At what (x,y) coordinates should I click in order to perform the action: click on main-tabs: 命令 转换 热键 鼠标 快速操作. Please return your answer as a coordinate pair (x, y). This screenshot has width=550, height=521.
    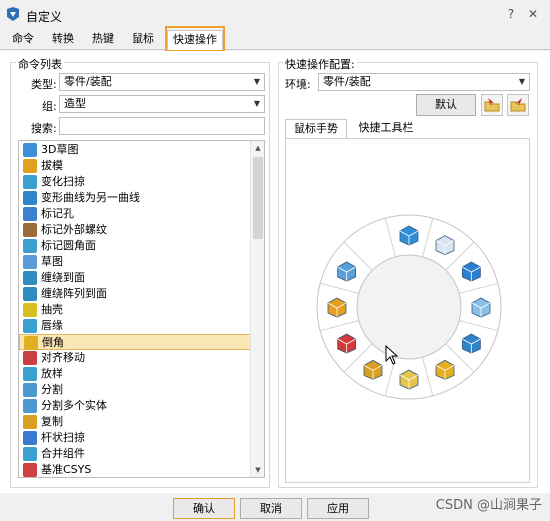
    Looking at the image, I should click on (275, 39).